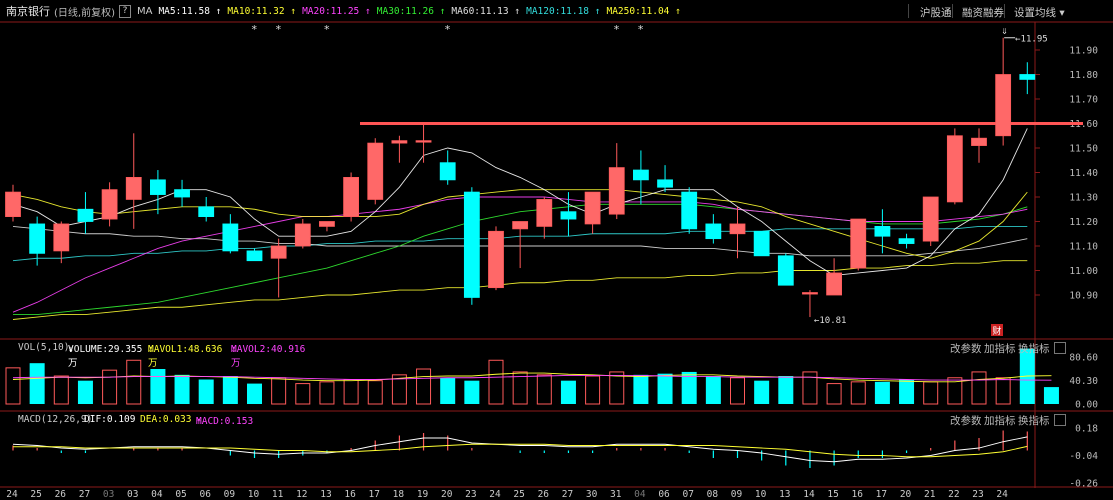  I want to click on finance-badge-label: 财, so click(997, 331).